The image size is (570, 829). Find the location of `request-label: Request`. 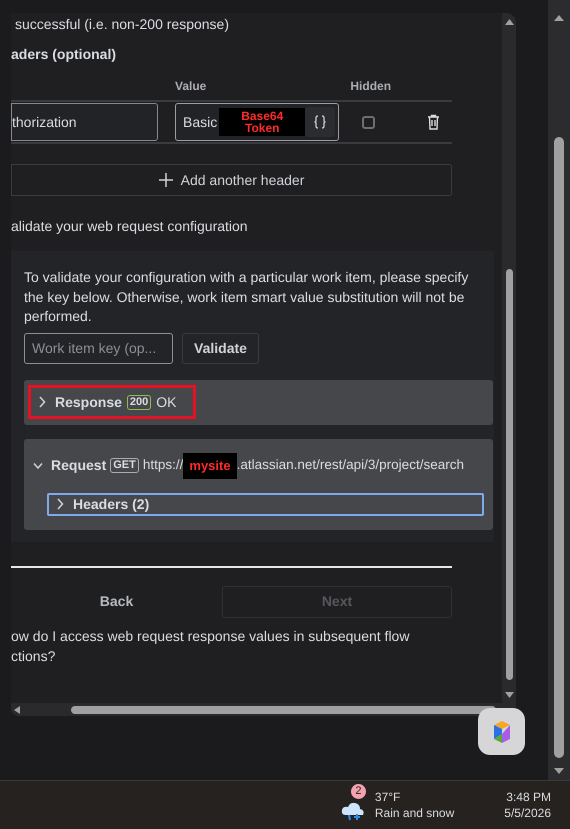

request-label: Request is located at coordinates (78, 465).